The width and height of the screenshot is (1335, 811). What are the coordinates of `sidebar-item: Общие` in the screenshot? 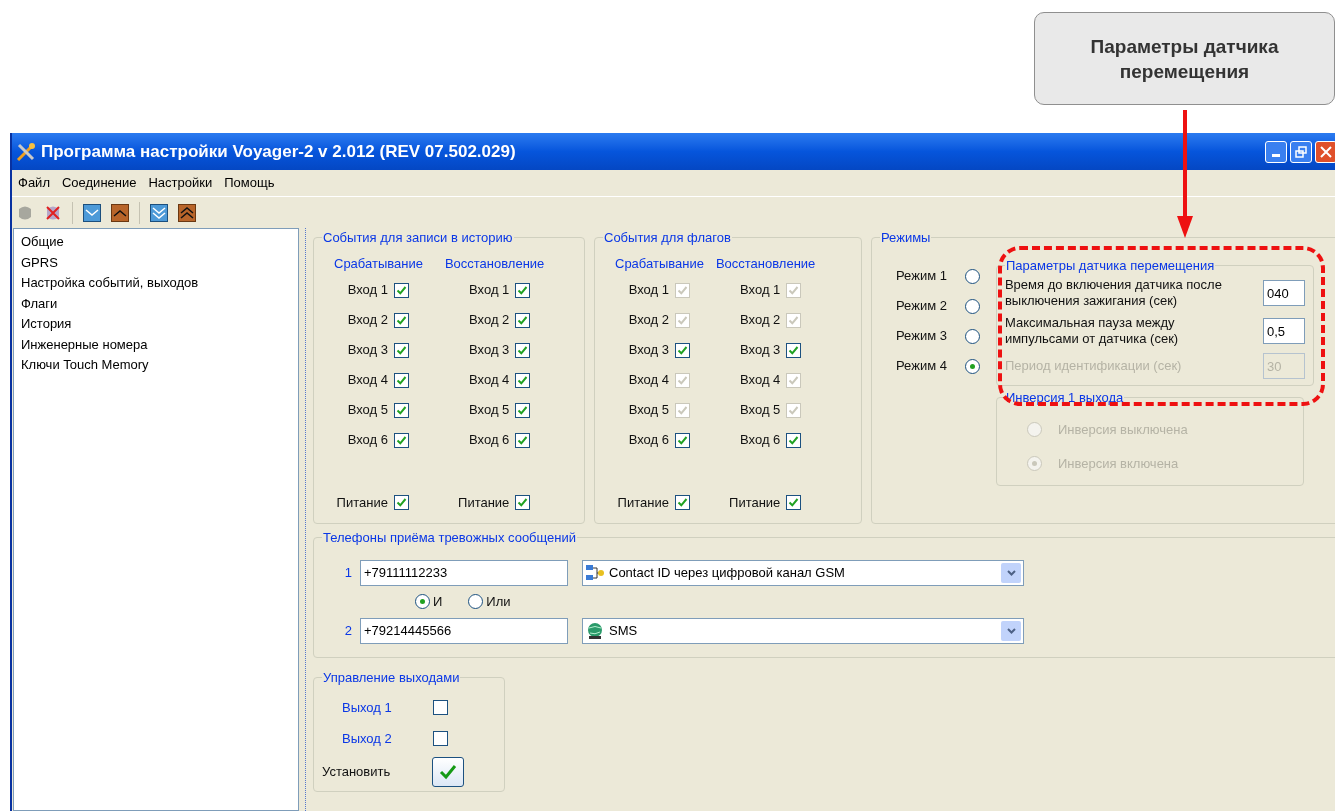 It's located at (156, 242).